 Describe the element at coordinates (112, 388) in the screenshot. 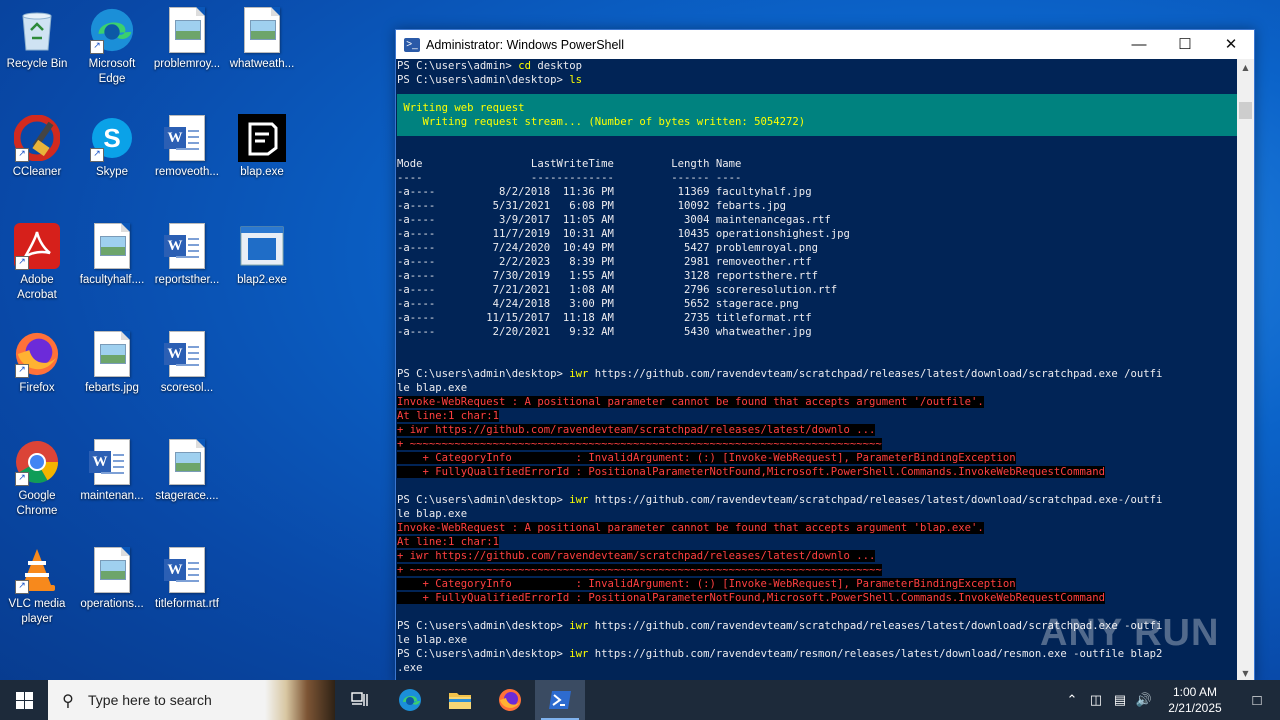

I see `desktop-icon-label: febarts.jpg` at that location.